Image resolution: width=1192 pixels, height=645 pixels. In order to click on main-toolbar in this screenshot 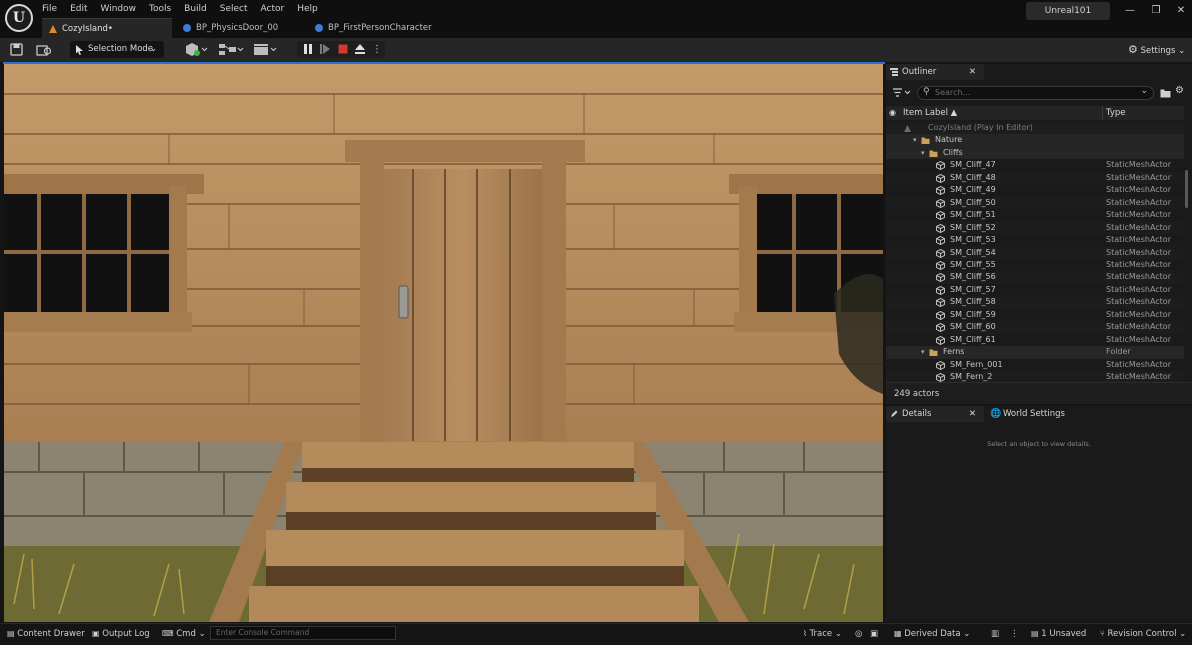, I will do `click(596, 50)`.